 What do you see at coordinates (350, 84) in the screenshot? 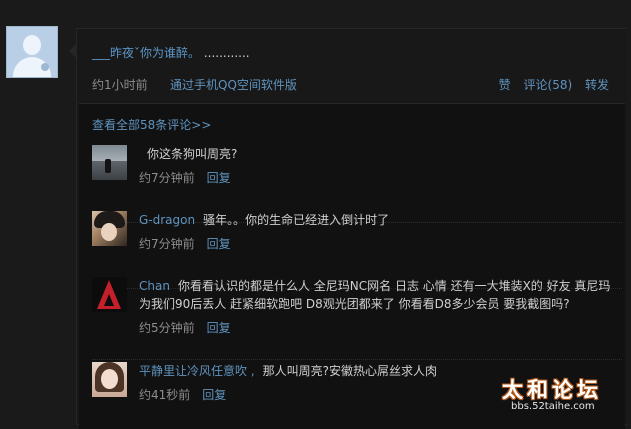
I see `post-meta: 约1小时前 通过手机QQ空间软件版 赞 评论(58) 转发` at bounding box center [350, 84].